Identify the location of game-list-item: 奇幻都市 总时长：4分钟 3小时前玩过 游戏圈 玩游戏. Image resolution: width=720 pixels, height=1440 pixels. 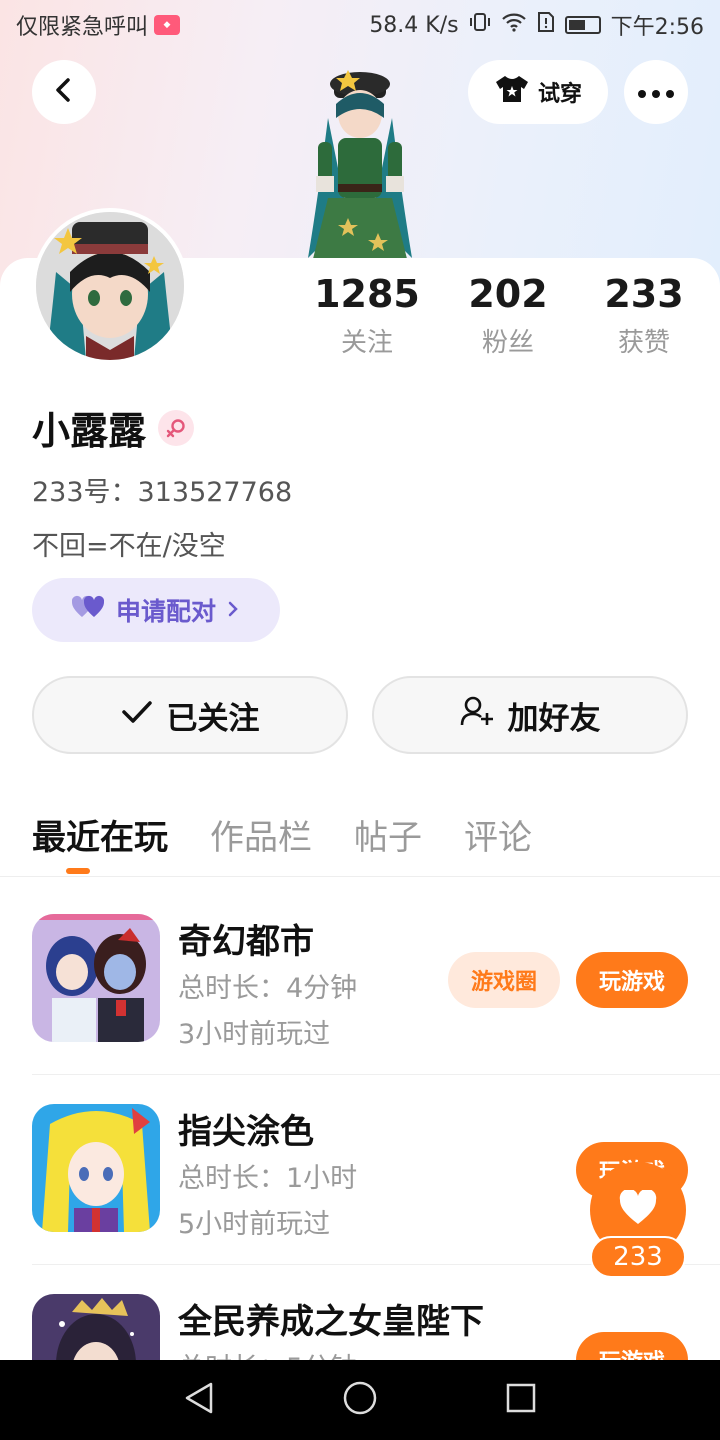
(360, 982).